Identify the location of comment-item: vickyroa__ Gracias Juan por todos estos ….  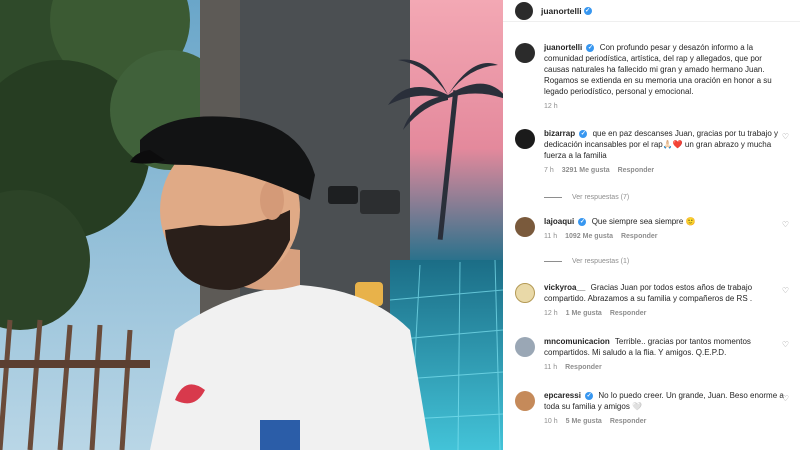
(655, 300).